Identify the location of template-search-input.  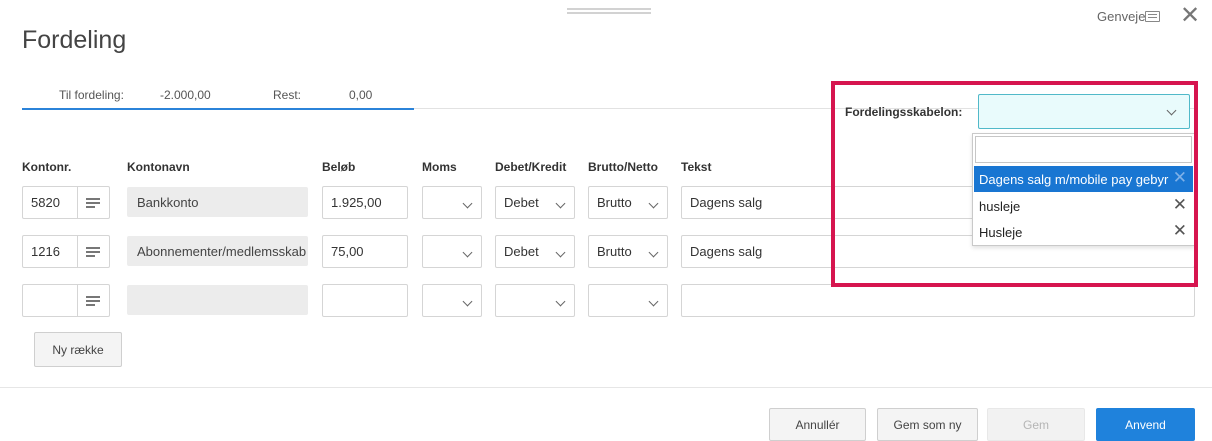
(1083, 149).